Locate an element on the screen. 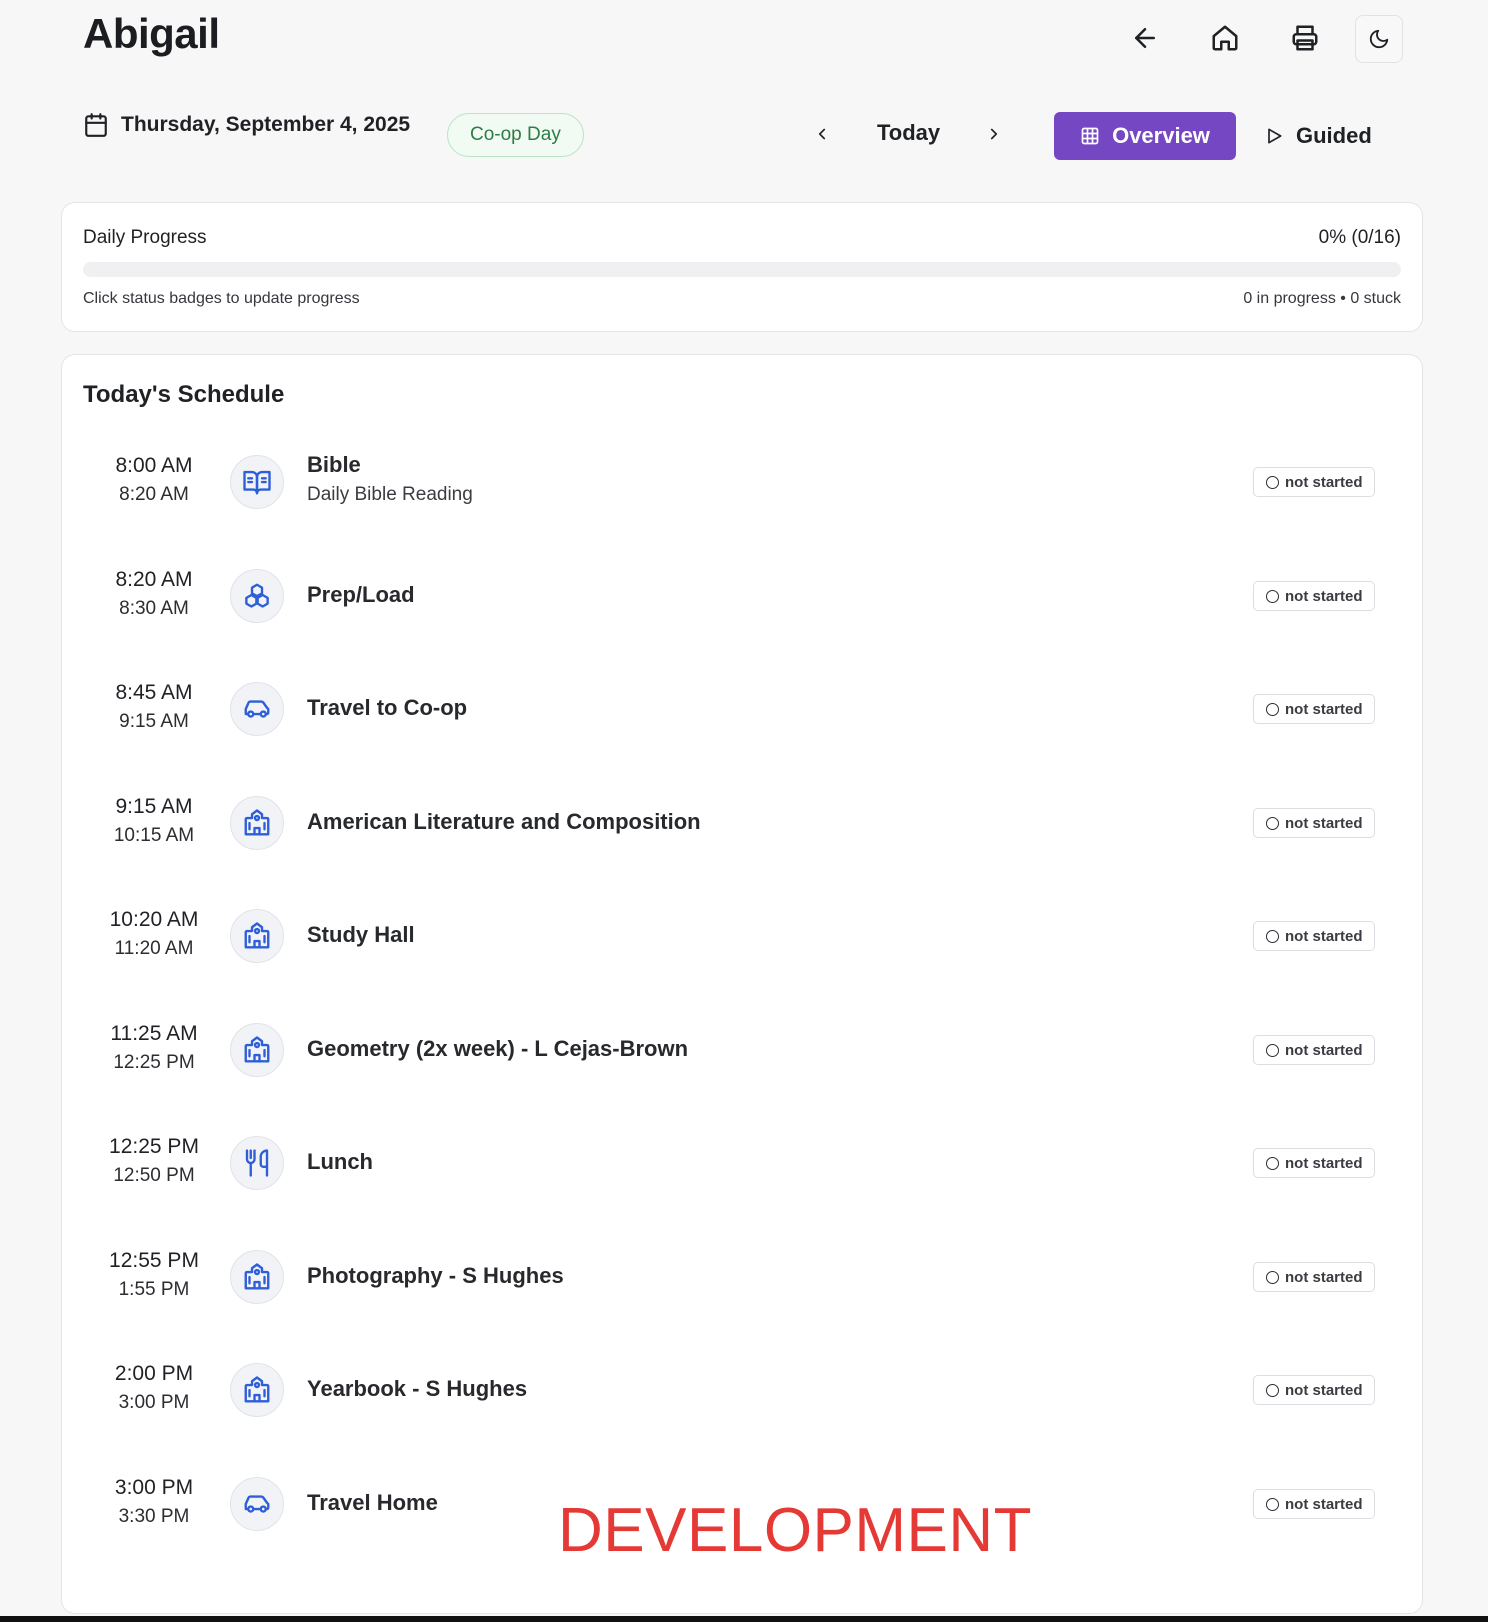  end-time: 3:30 PM is located at coordinates (154, 1516).